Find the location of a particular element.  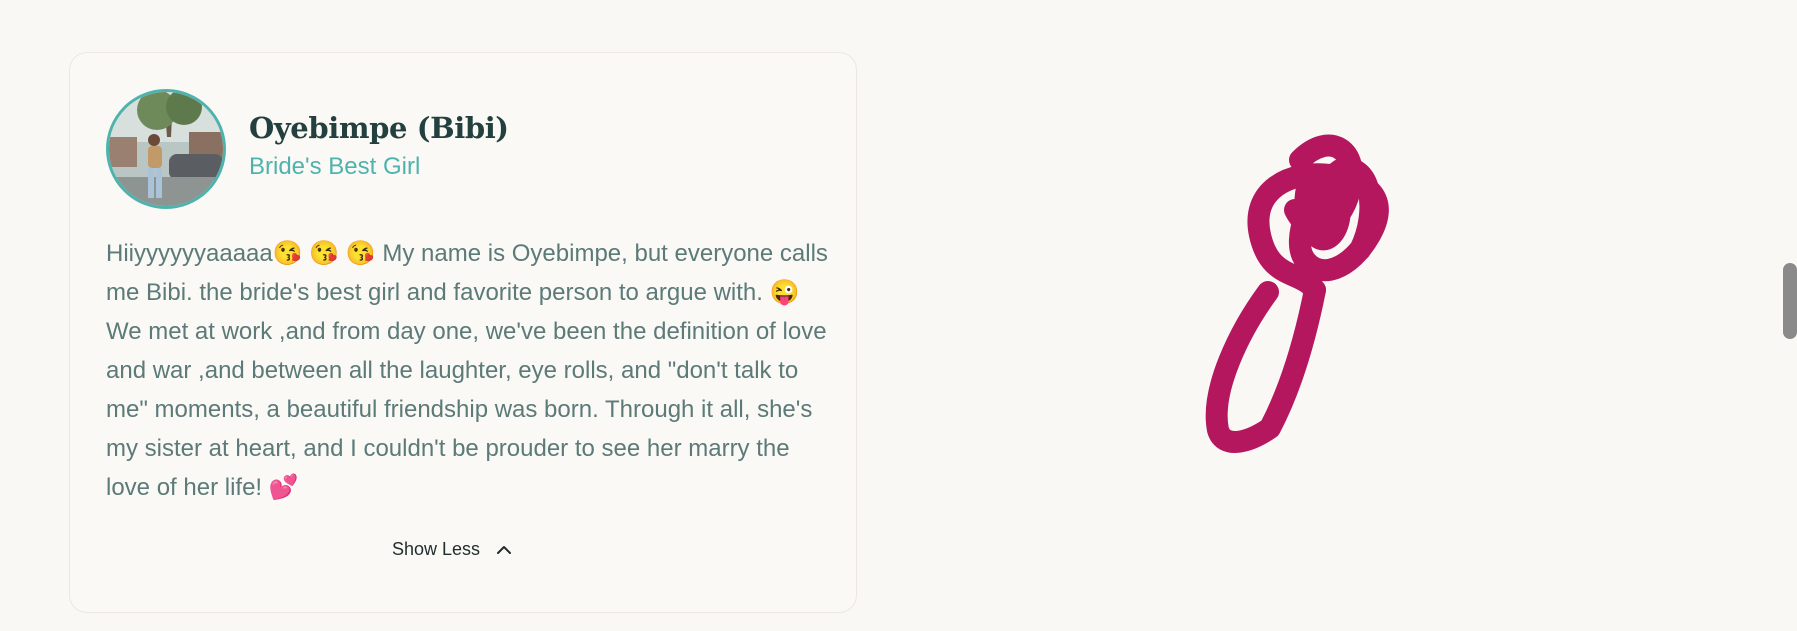

show-less-label: Show Less is located at coordinates (436, 549).